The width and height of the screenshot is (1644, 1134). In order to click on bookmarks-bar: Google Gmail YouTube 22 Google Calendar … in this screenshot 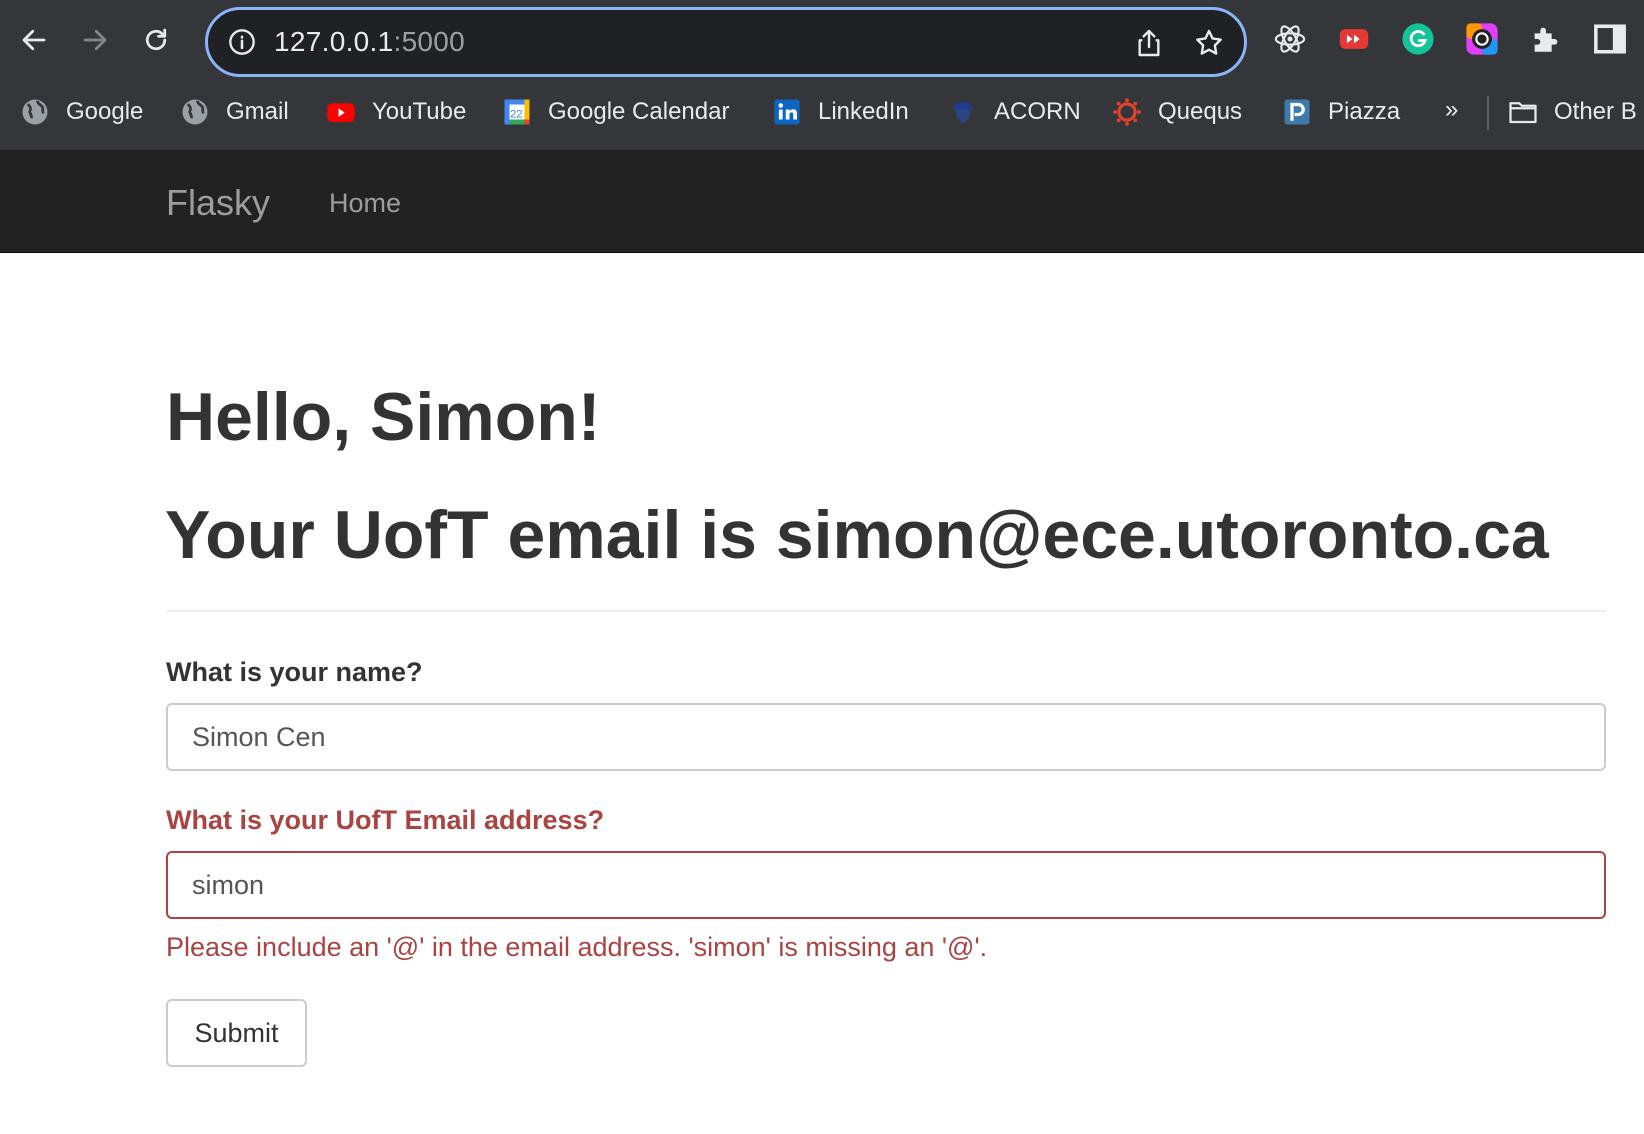, I will do `click(822, 114)`.